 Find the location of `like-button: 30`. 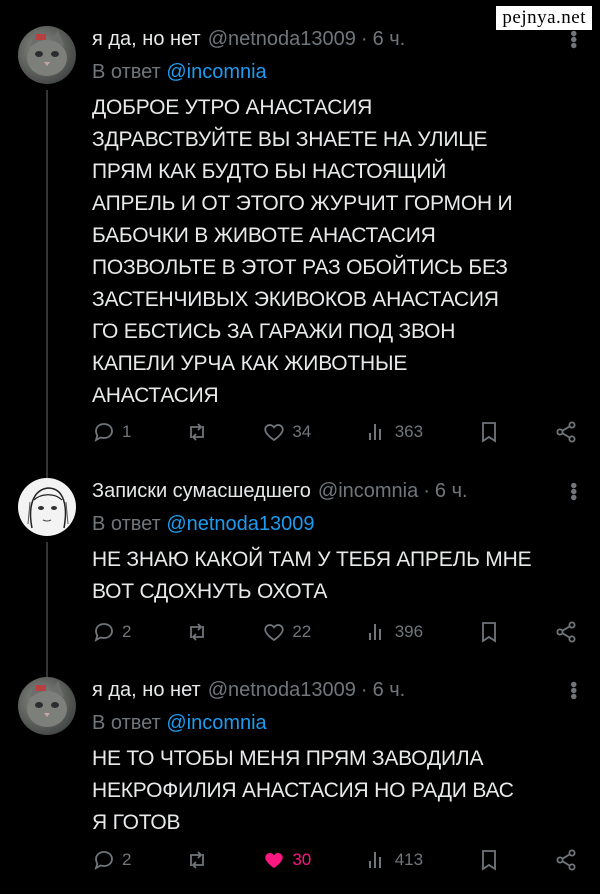

like-button: 30 is located at coordinates (286, 860).